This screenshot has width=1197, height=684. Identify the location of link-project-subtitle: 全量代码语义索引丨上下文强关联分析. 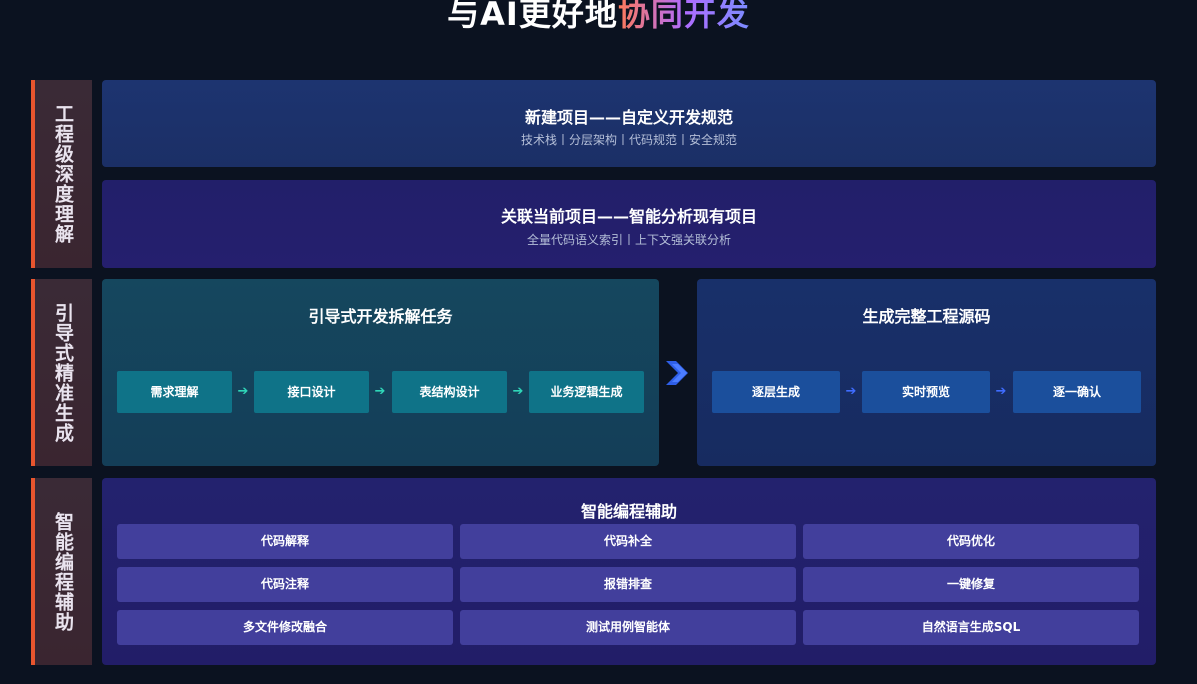
(628, 240).